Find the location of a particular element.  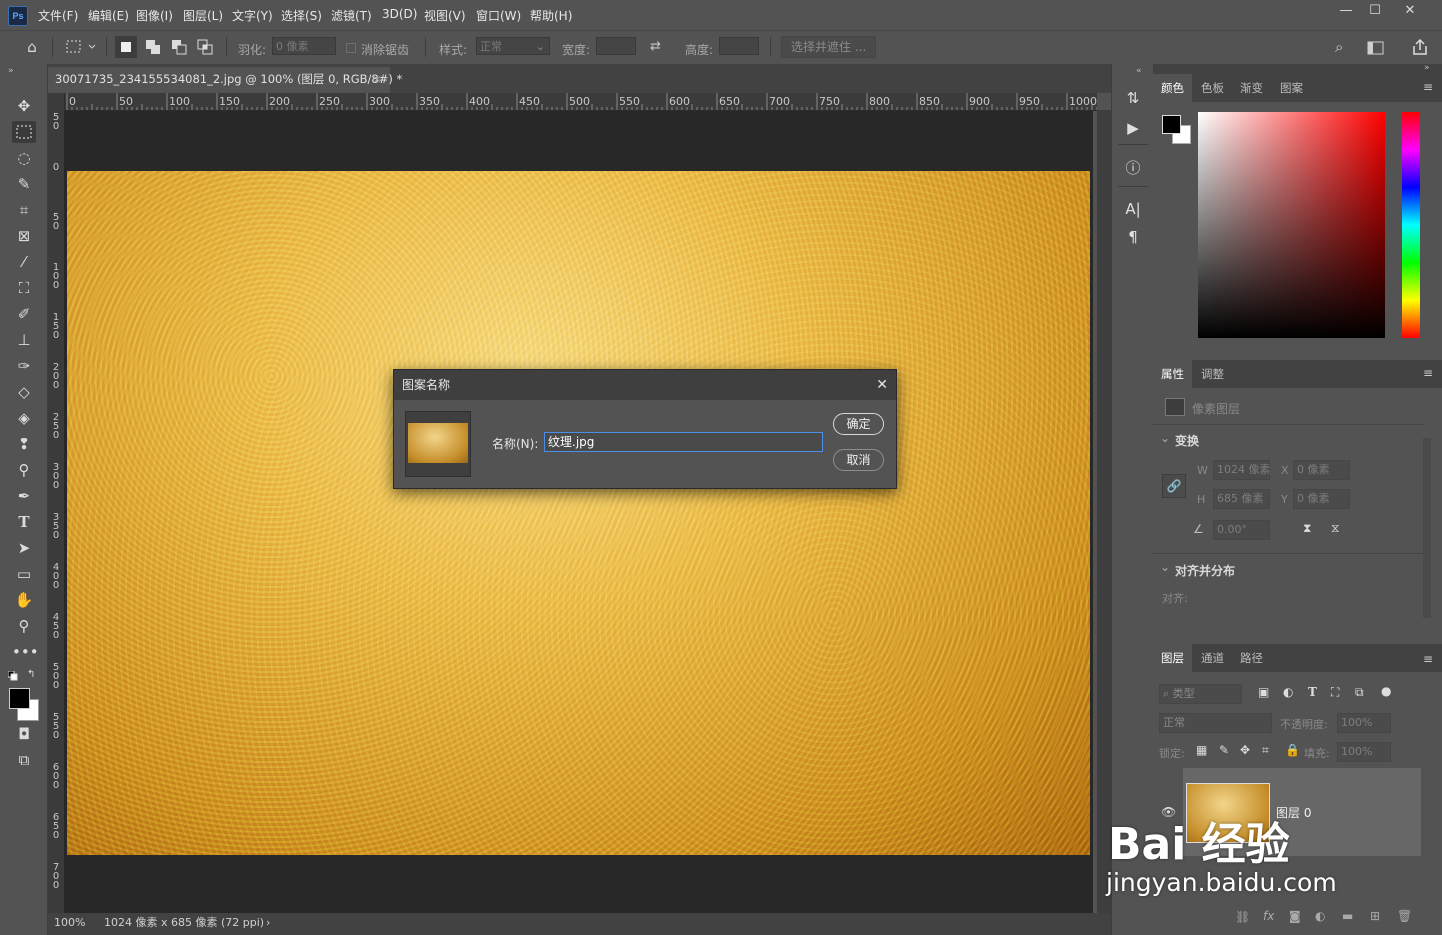

new-adjustment-icon: ◐ is located at coordinates (1320, 916).